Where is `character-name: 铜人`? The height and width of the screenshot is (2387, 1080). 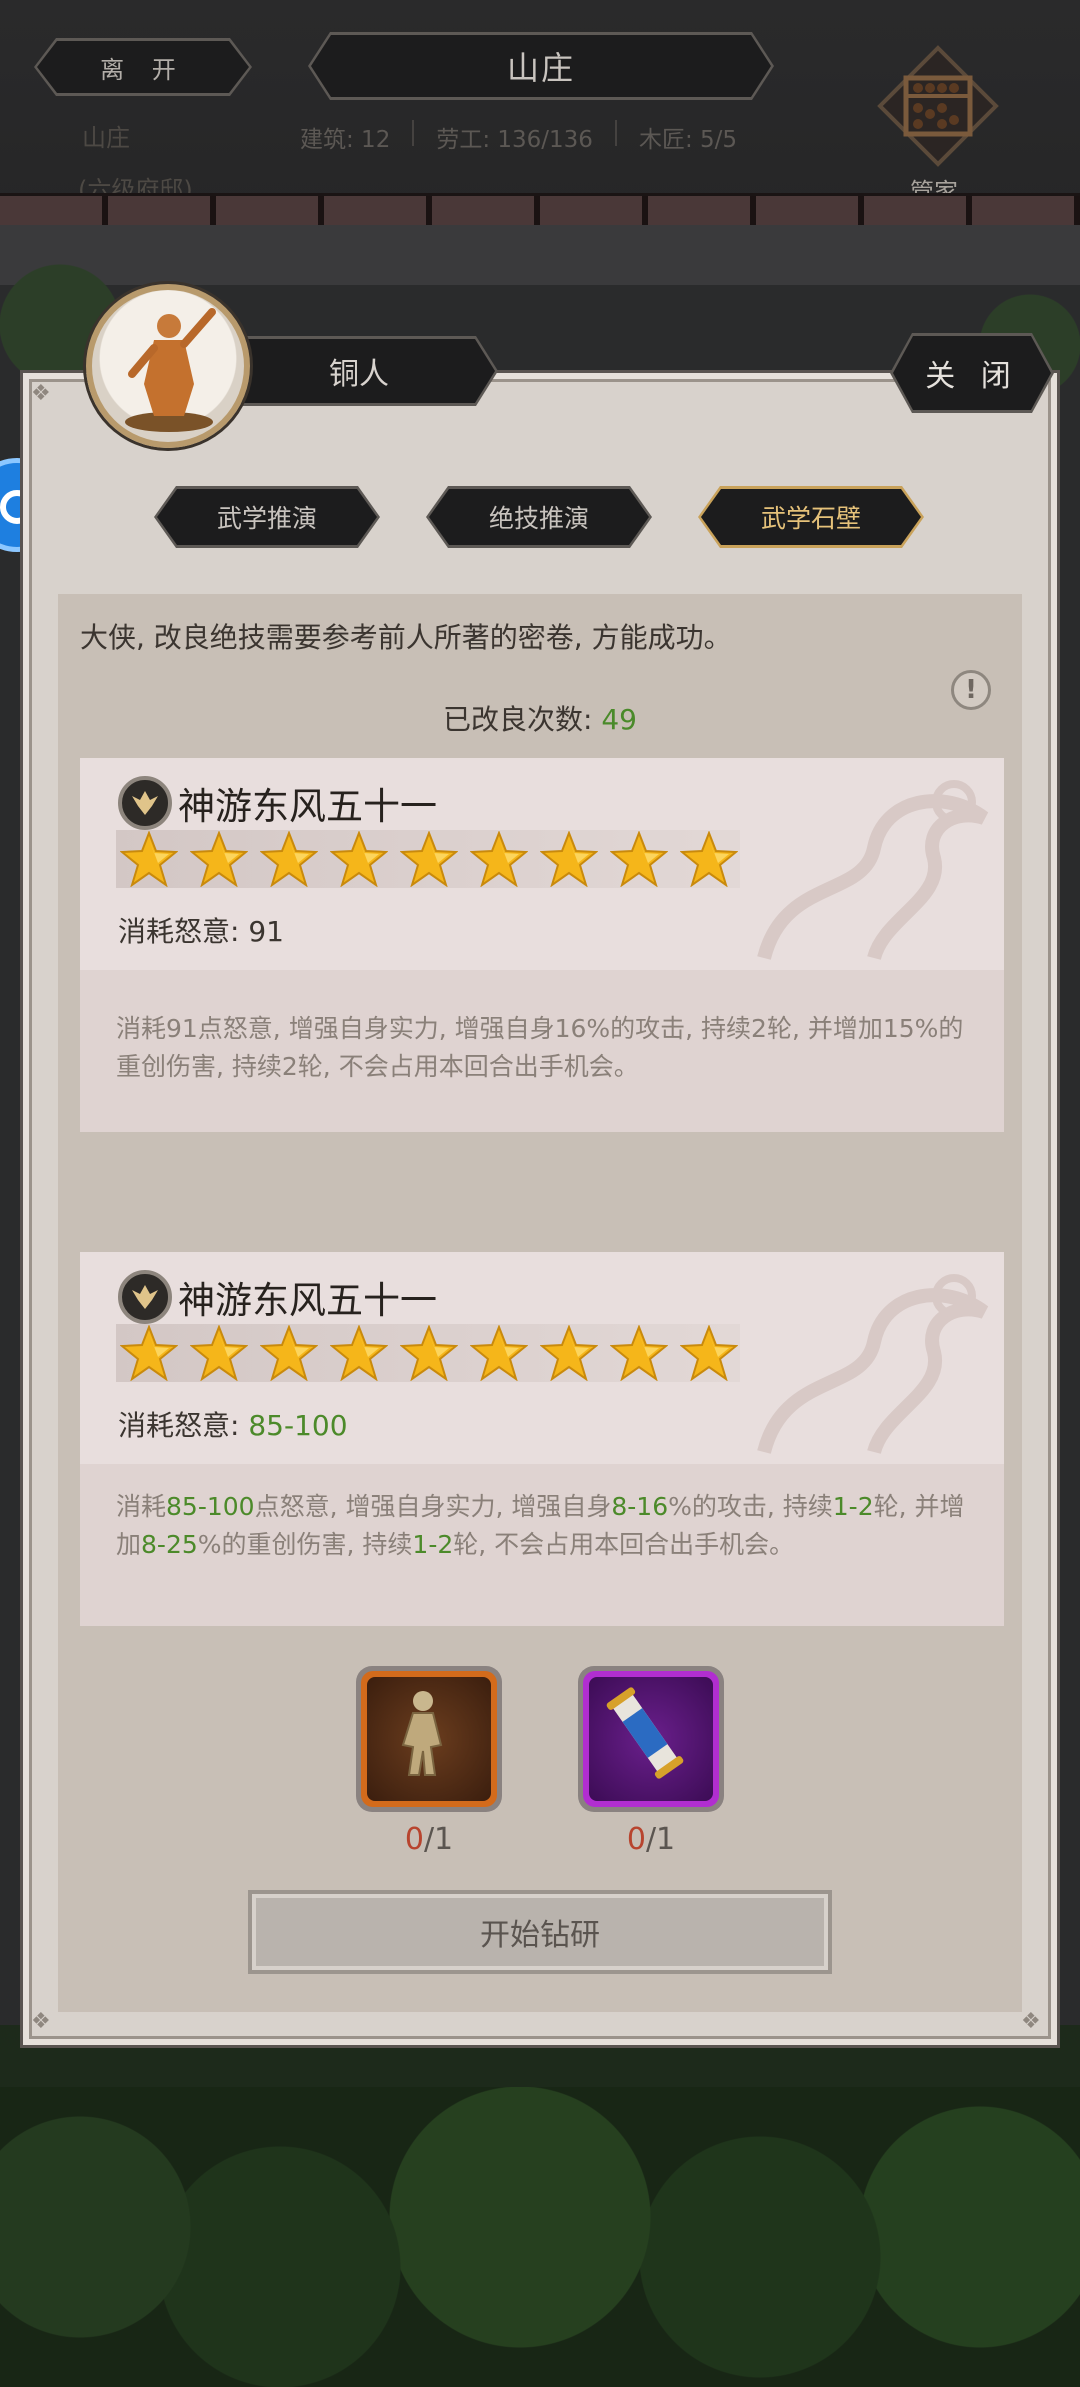 character-name: 铜人 is located at coordinates (359, 374).